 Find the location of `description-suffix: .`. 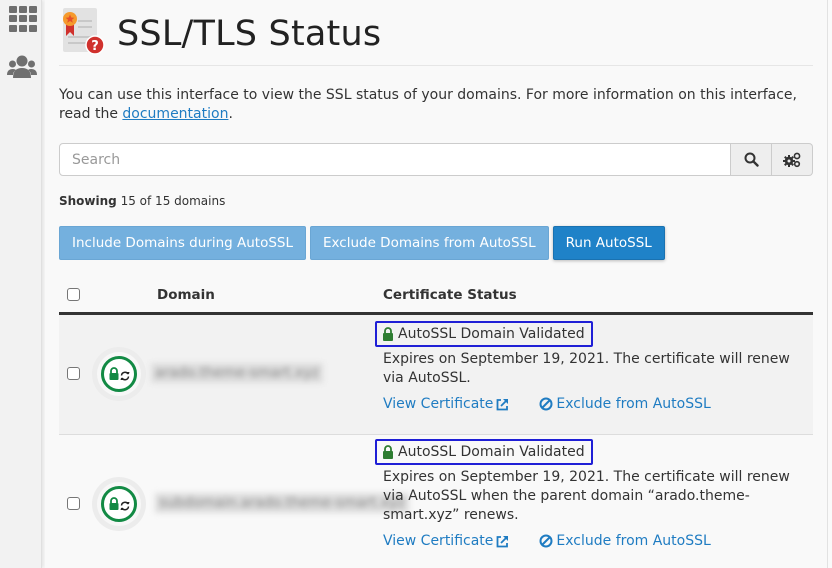

description-suffix: . is located at coordinates (230, 114).